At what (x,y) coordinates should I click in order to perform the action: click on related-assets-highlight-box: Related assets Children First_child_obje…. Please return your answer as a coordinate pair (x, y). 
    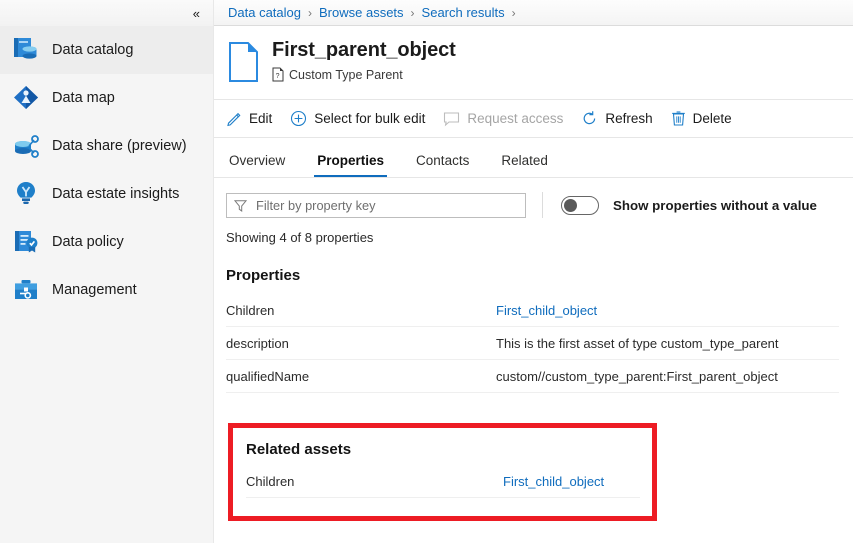
    Looking at the image, I should click on (442, 472).